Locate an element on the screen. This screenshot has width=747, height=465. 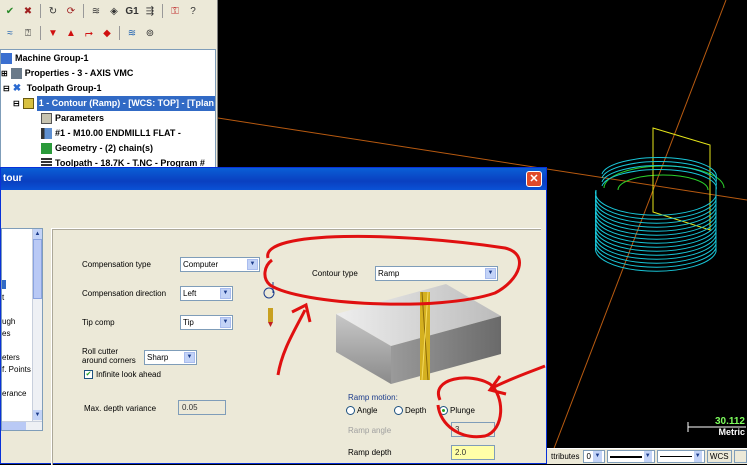
color-select: 0 ▼ is located at coordinates (594, 456).